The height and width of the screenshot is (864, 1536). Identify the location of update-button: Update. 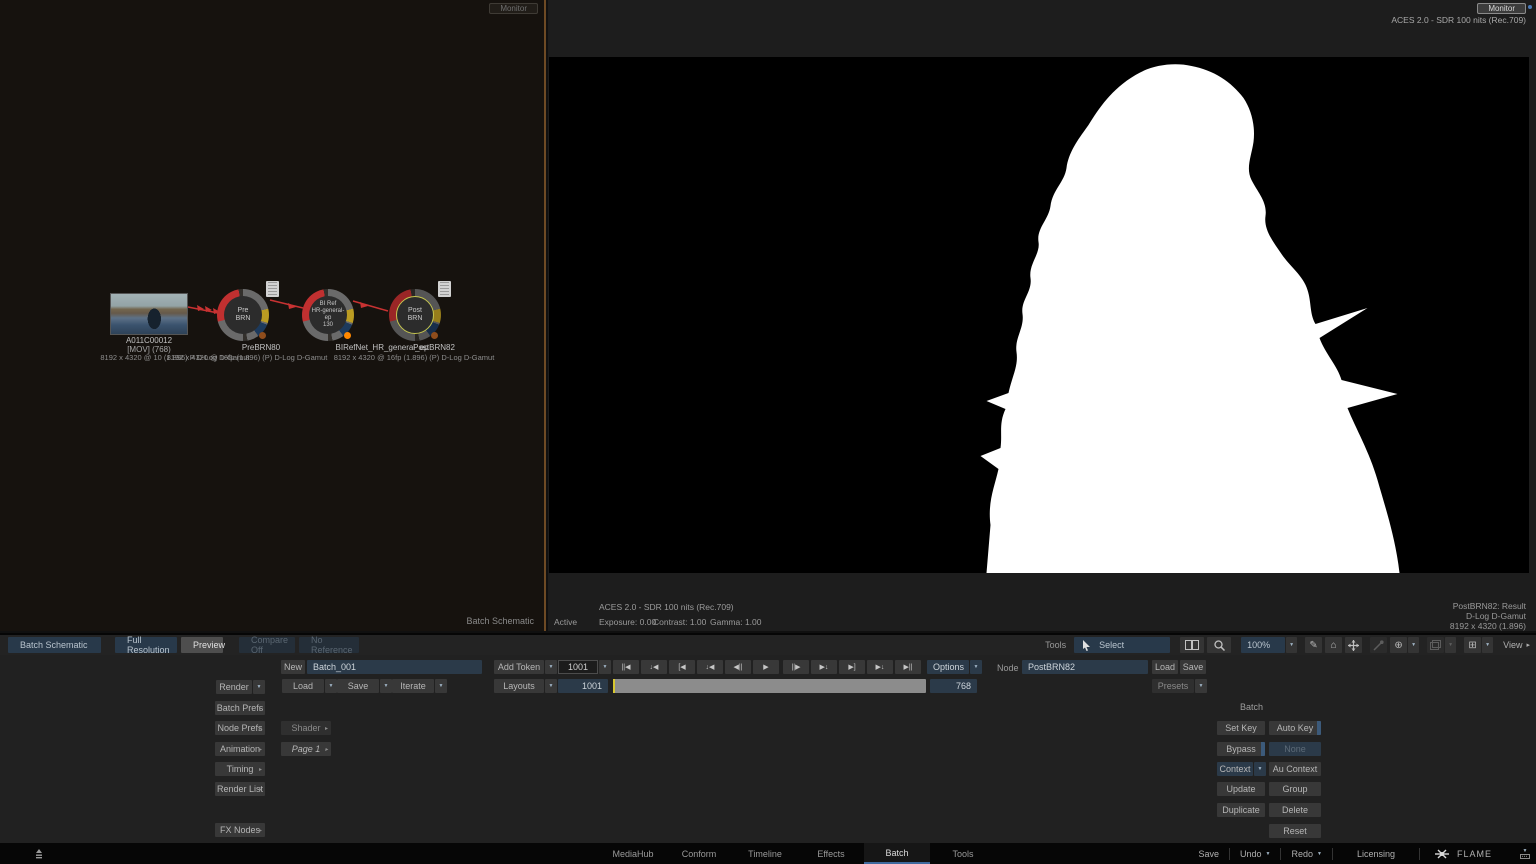
(1241, 789).